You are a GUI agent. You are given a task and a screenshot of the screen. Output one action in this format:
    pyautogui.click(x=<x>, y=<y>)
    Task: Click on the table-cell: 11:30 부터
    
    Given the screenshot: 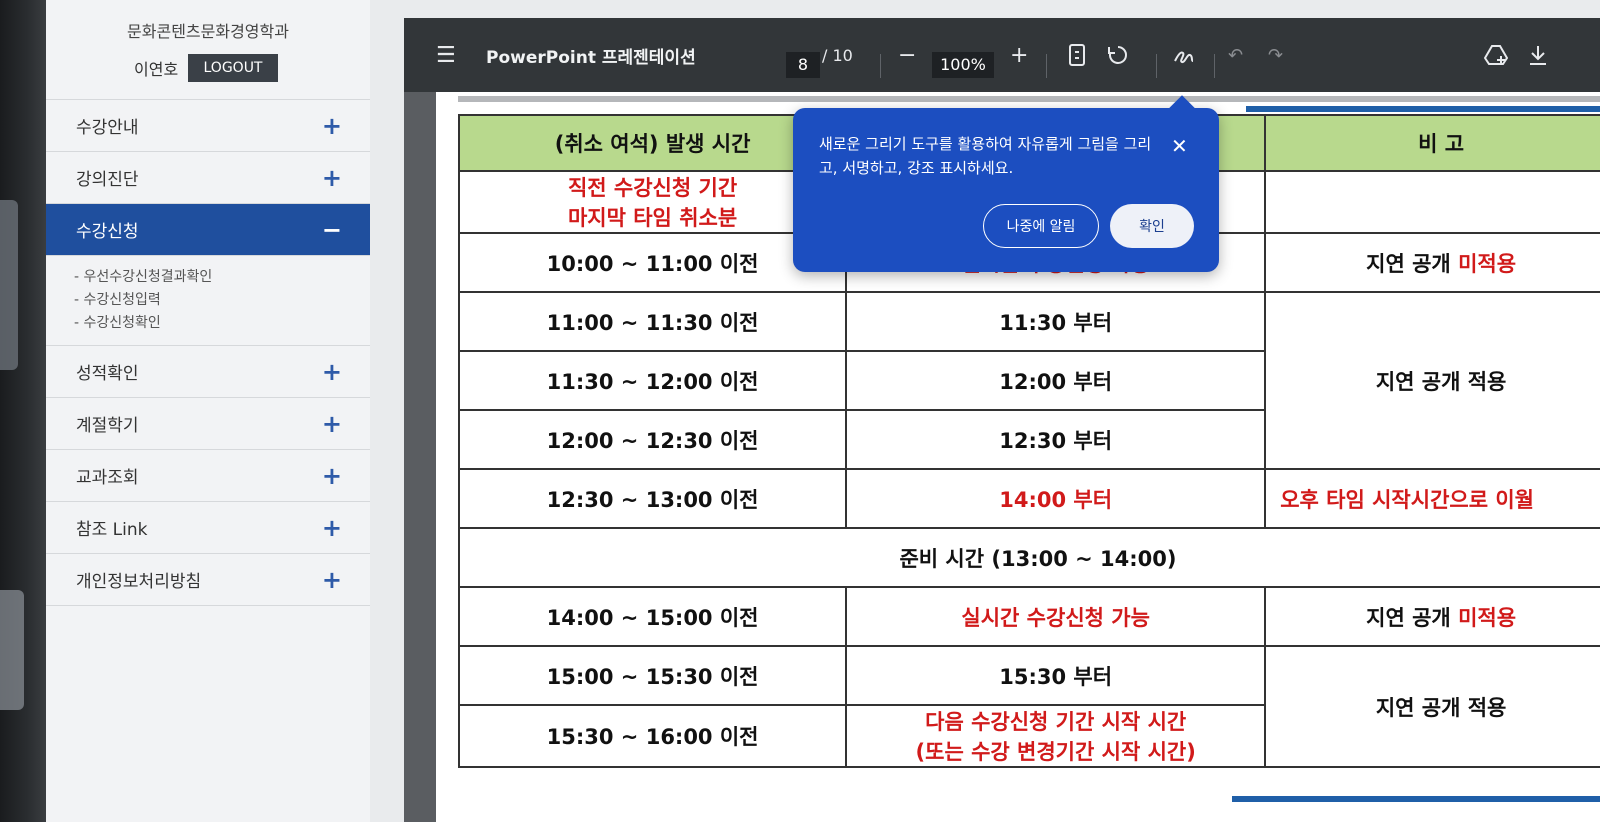 What is the action you would take?
    pyautogui.click(x=1056, y=321)
    